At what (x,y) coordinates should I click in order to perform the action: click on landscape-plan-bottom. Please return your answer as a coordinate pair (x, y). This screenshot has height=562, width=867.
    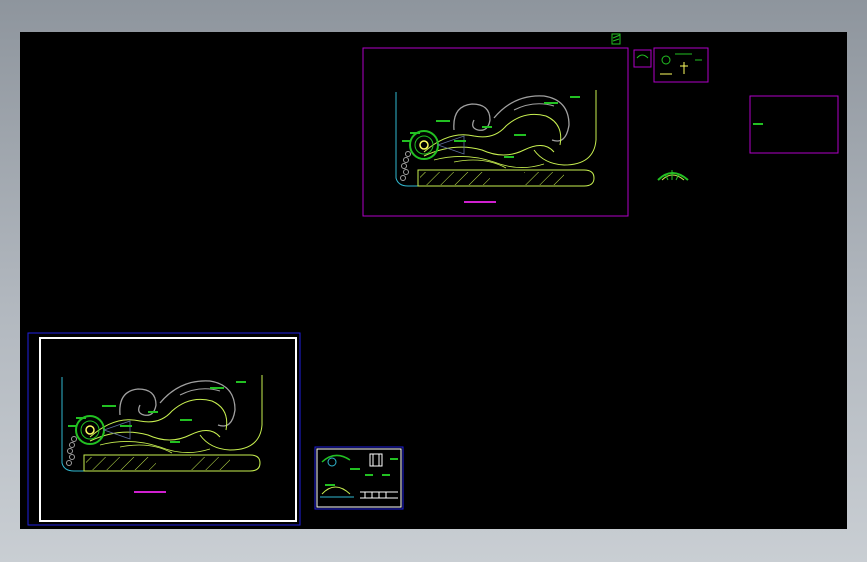
    Looking at the image, I should click on (162, 423).